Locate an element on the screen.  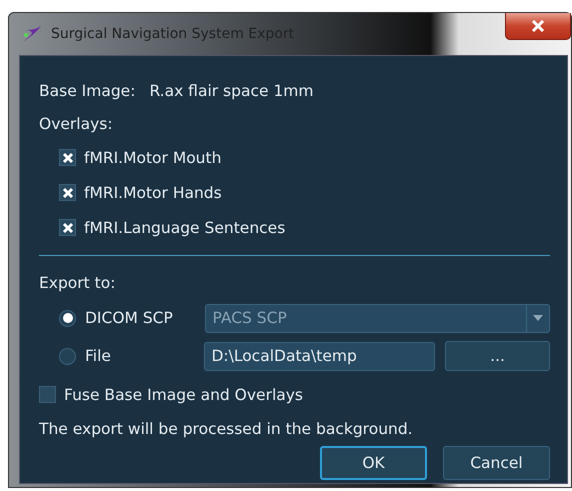
dialog-button: OK is located at coordinates (373, 463).